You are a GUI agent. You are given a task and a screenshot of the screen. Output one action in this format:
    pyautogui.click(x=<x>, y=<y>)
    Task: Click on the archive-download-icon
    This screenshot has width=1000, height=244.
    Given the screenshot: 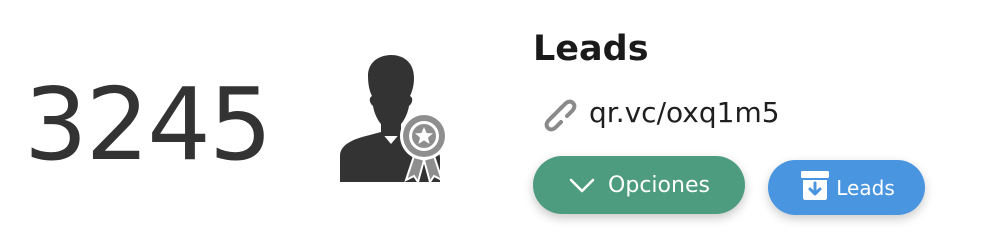 What is the action you would take?
    pyautogui.click(x=815, y=185)
    